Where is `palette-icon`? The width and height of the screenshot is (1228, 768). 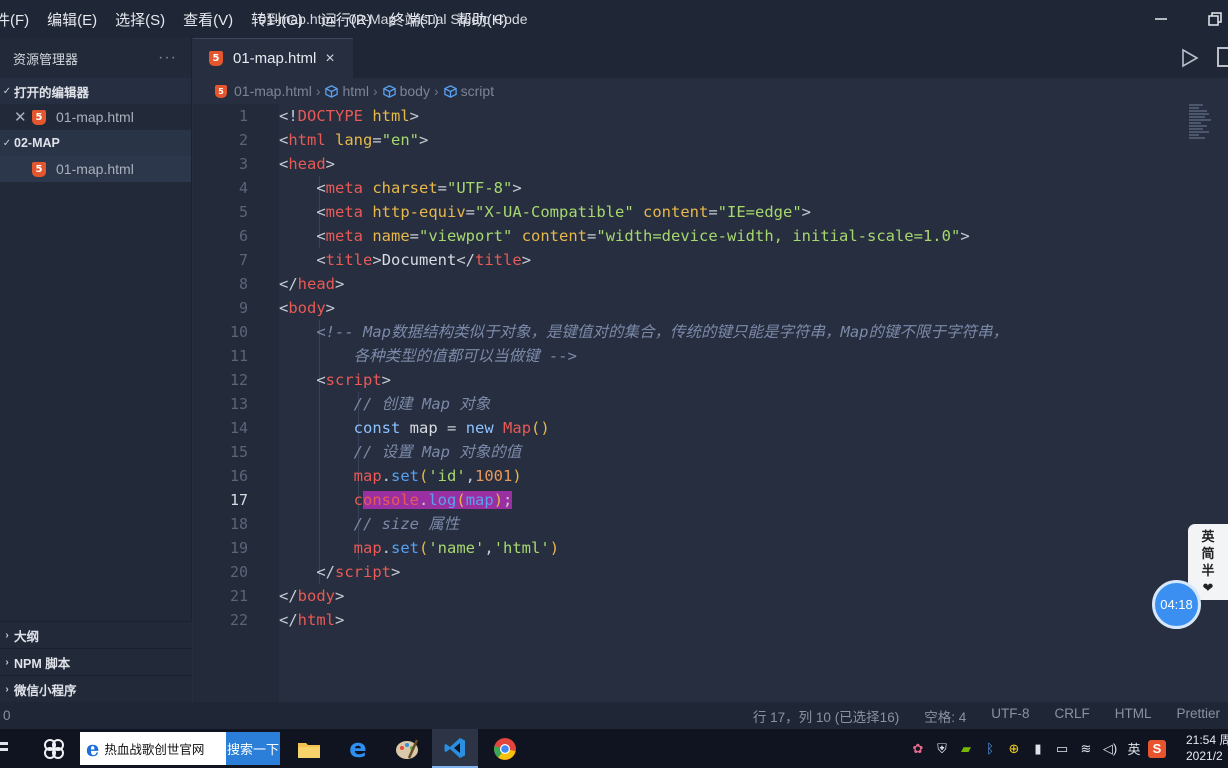 palette-icon is located at coordinates (407, 748).